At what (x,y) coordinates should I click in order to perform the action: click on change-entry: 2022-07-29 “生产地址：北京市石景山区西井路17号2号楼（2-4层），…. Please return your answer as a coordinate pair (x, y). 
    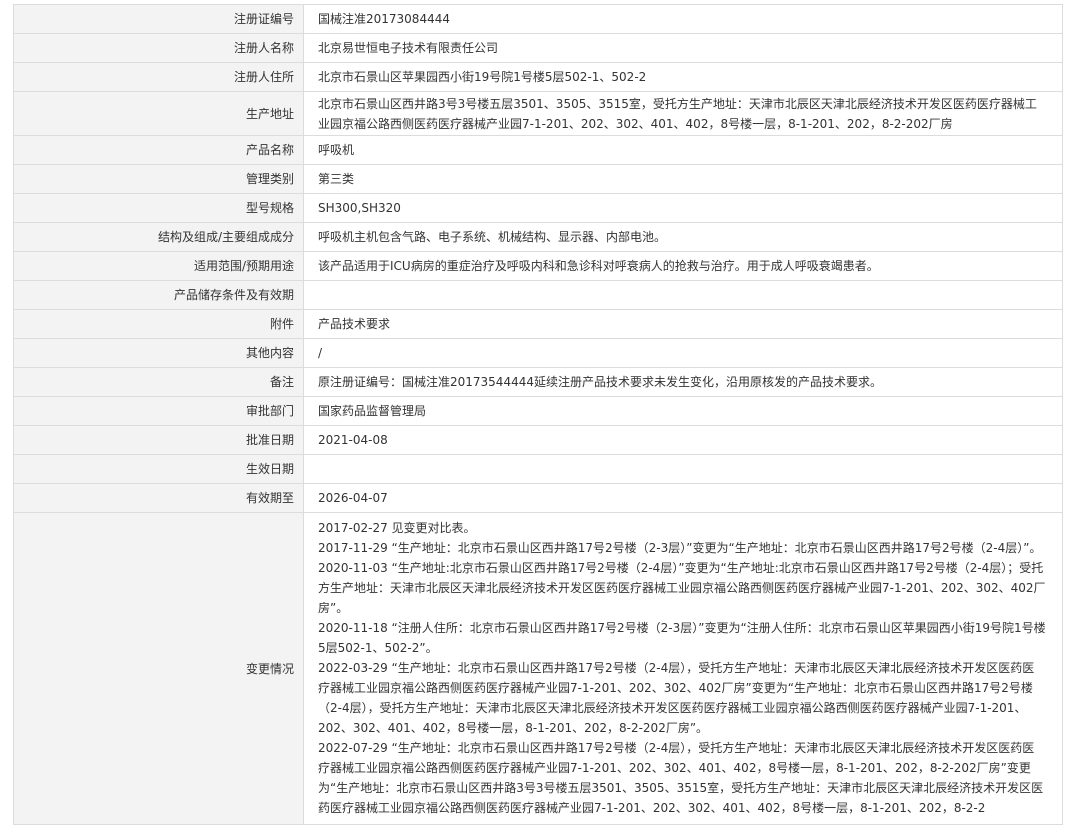
    Looking at the image, I should click on (681, 778).